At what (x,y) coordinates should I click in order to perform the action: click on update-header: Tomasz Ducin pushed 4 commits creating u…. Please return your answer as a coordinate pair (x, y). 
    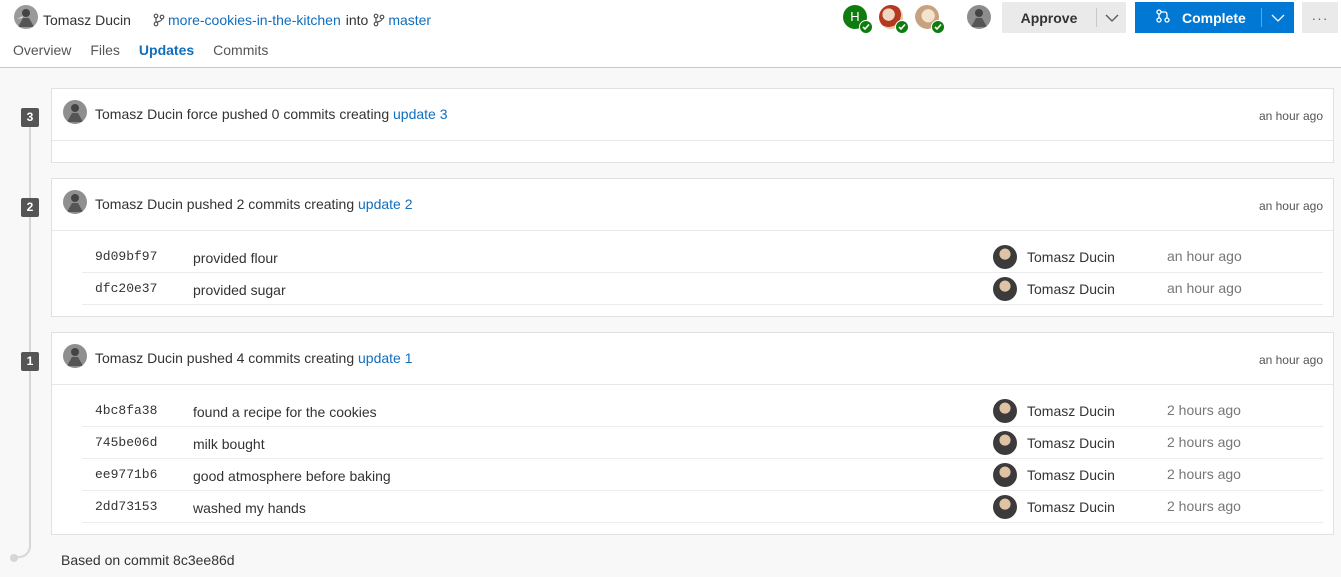
    Looking at the image, I should click on (692, 359).